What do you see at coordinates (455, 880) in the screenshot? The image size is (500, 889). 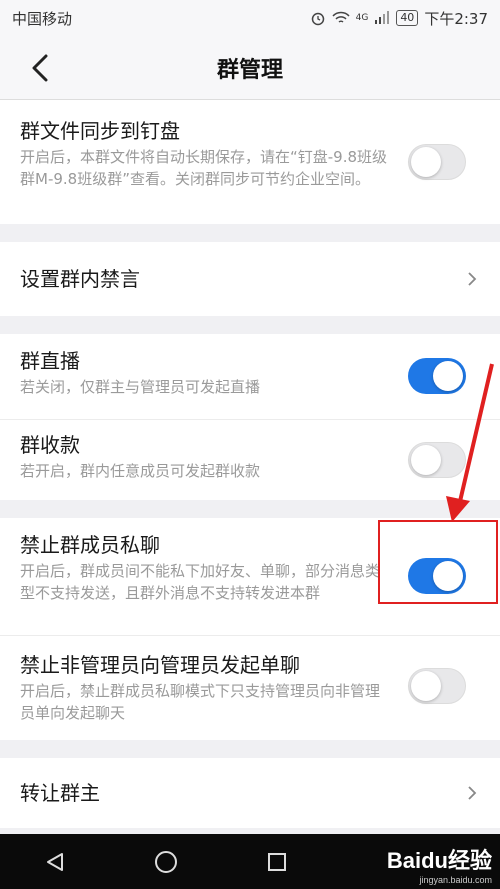 I see `watermark-url: jingyan.baidu.com` at bounding box center [455, 880].